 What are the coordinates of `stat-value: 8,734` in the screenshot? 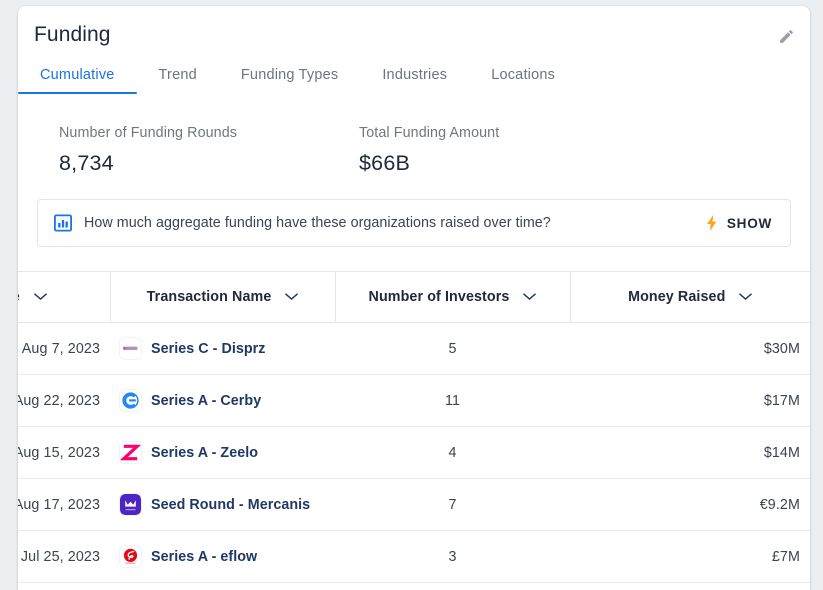 It's located at (86, 163).